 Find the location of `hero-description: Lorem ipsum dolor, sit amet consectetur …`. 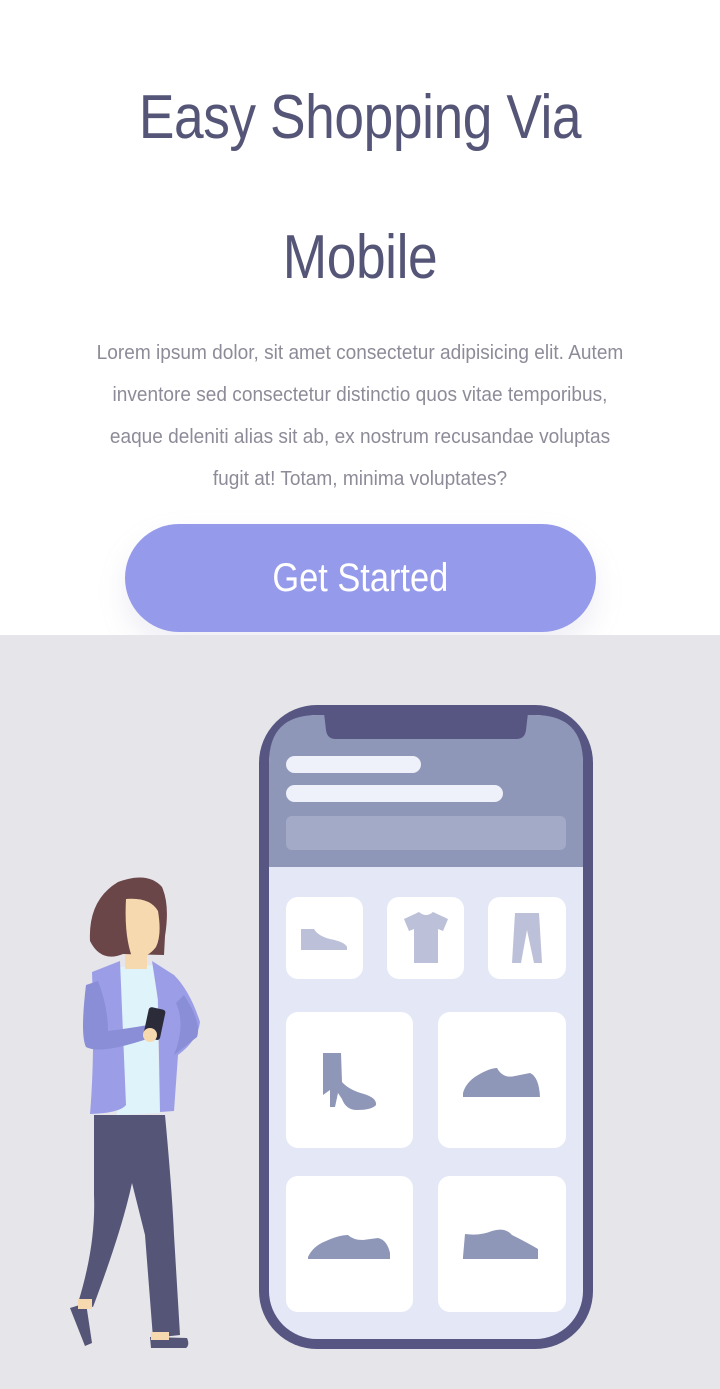

hero-description: Lorem ipsum dolor, sit amet consectetur … is located at coordinates (360, 415).